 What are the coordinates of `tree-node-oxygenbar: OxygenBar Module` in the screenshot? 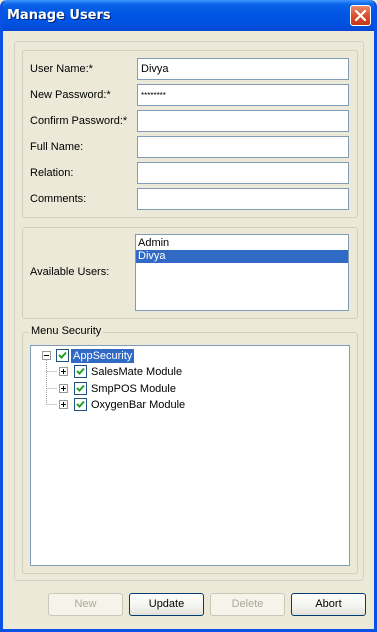 It's located at (138, 405).